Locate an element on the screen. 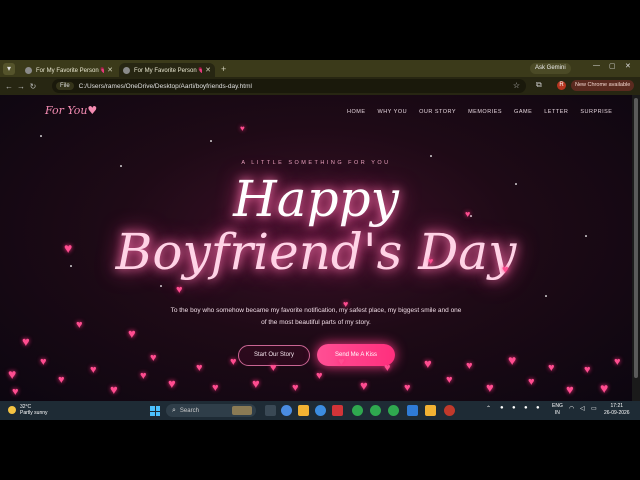 The height and width of the screenshot is (480, 640). ask-gemini-button: Ask Gemini is located at coordinates (550, 68).